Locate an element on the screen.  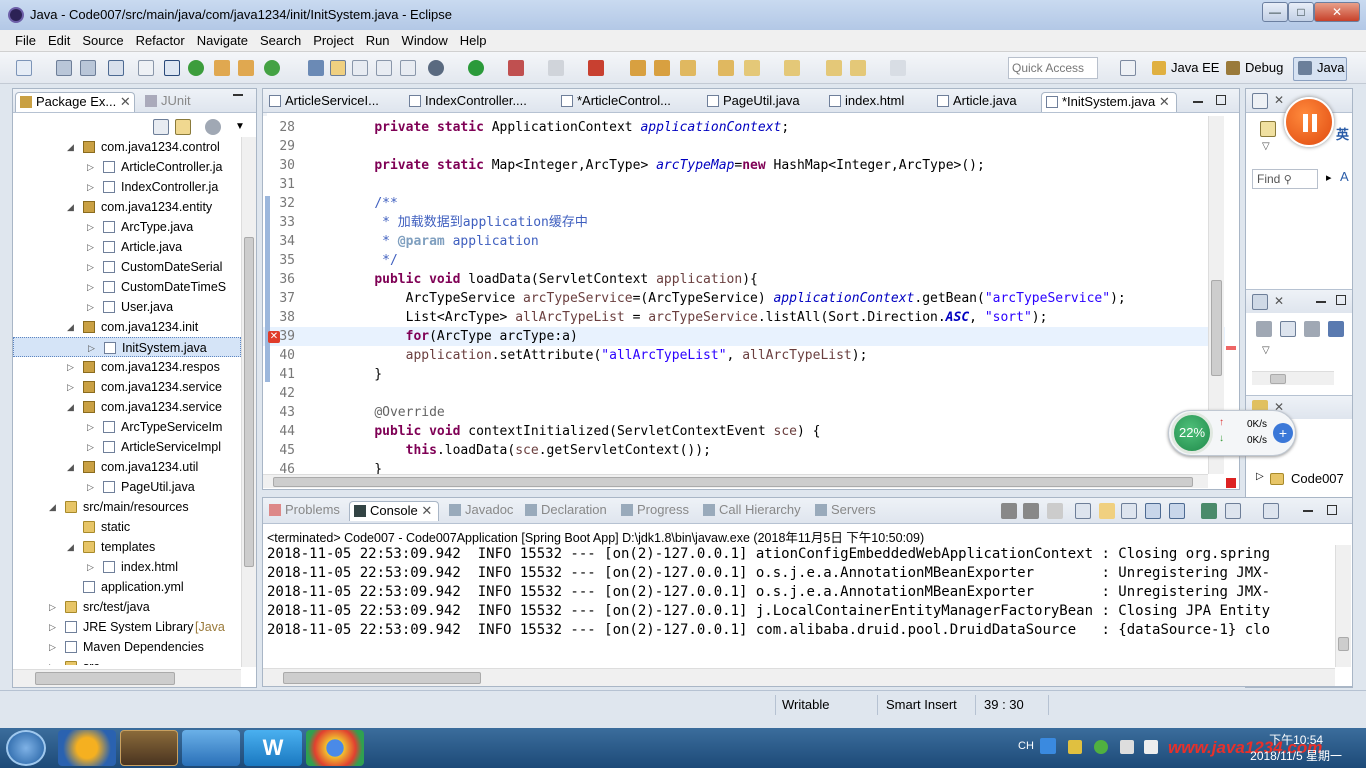
network-monitor-widget: 22% ↑ 0K/s ↓ 0K/s + is located at coordinates (1232, 433).